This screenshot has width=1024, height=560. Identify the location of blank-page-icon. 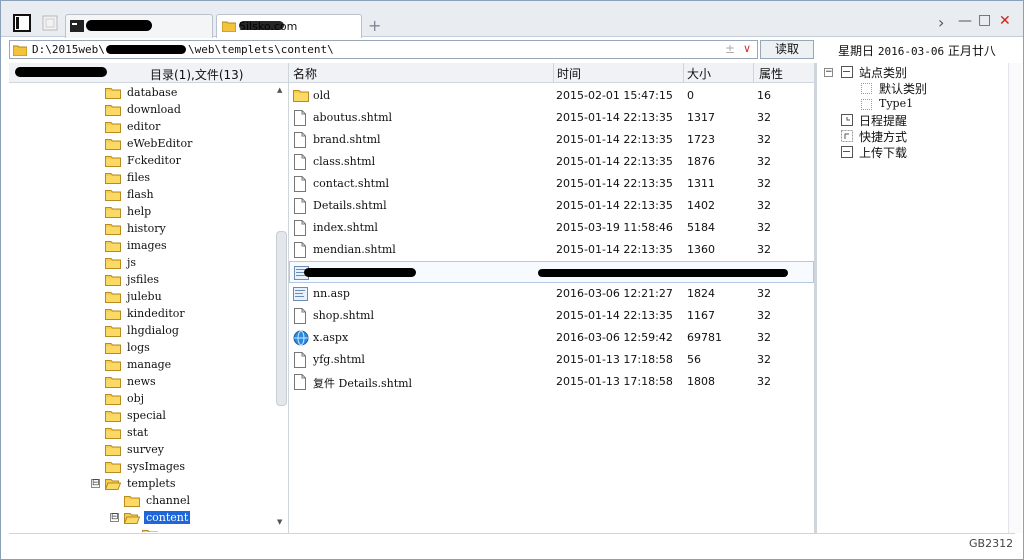
(50, 23).